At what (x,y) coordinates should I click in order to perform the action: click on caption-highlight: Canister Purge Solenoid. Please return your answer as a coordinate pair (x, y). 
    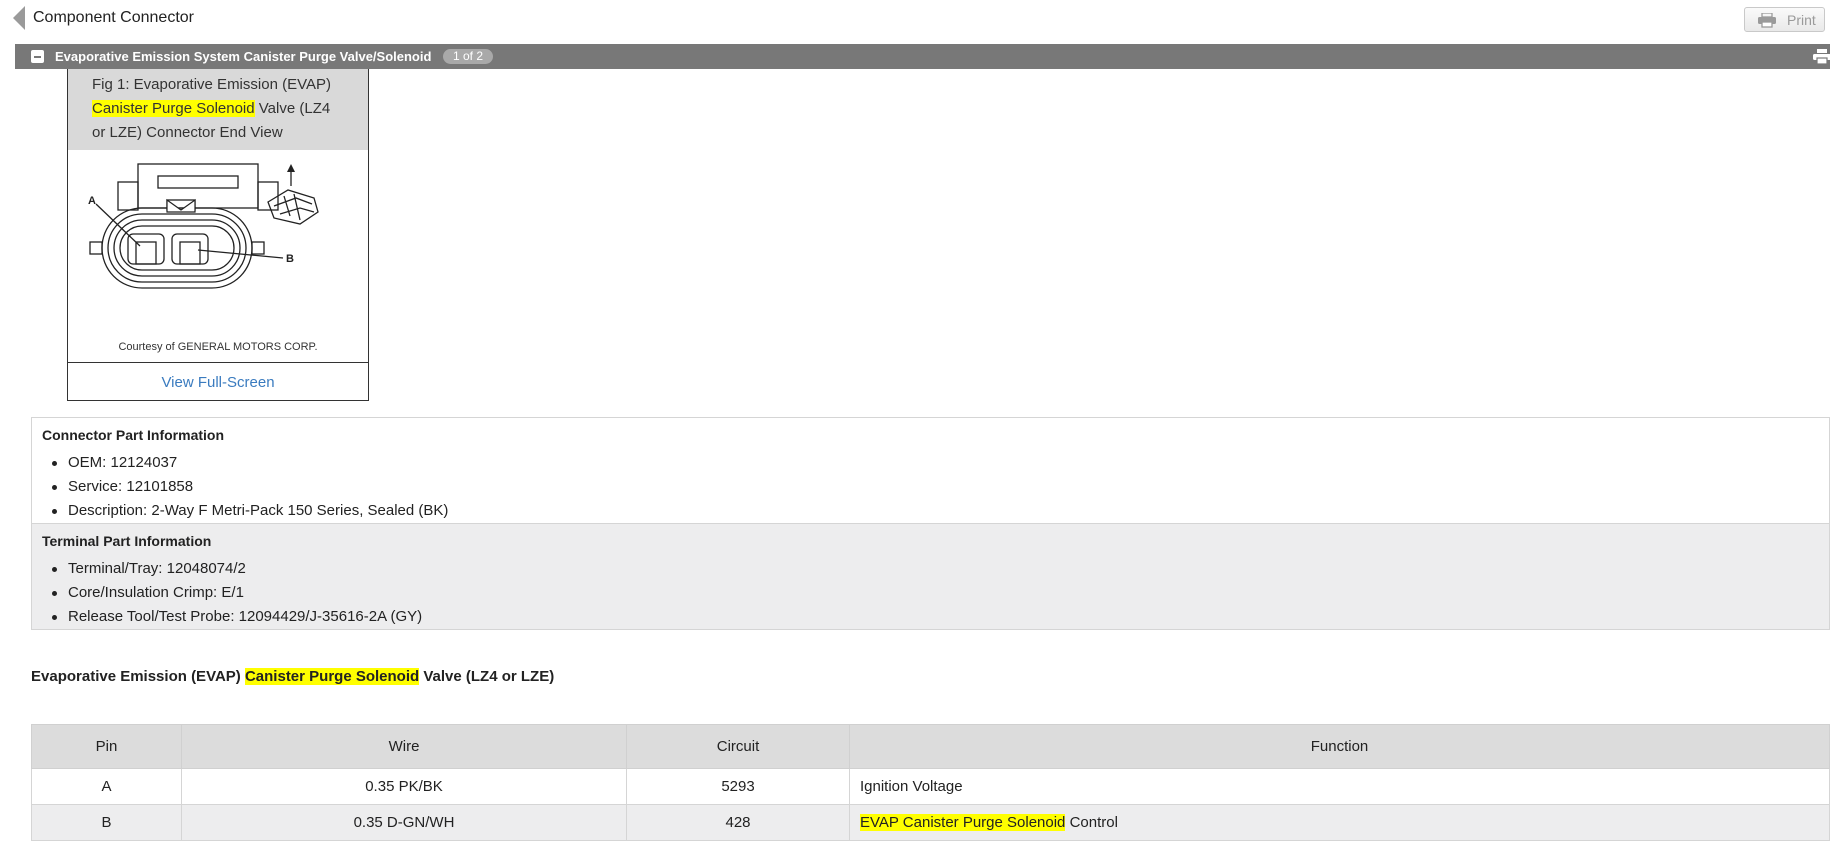
    Looking at the image, I should click on (173, 108).